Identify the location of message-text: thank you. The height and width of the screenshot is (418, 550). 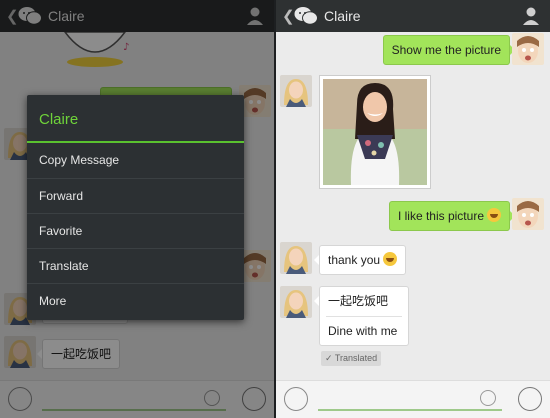
(354, 260).